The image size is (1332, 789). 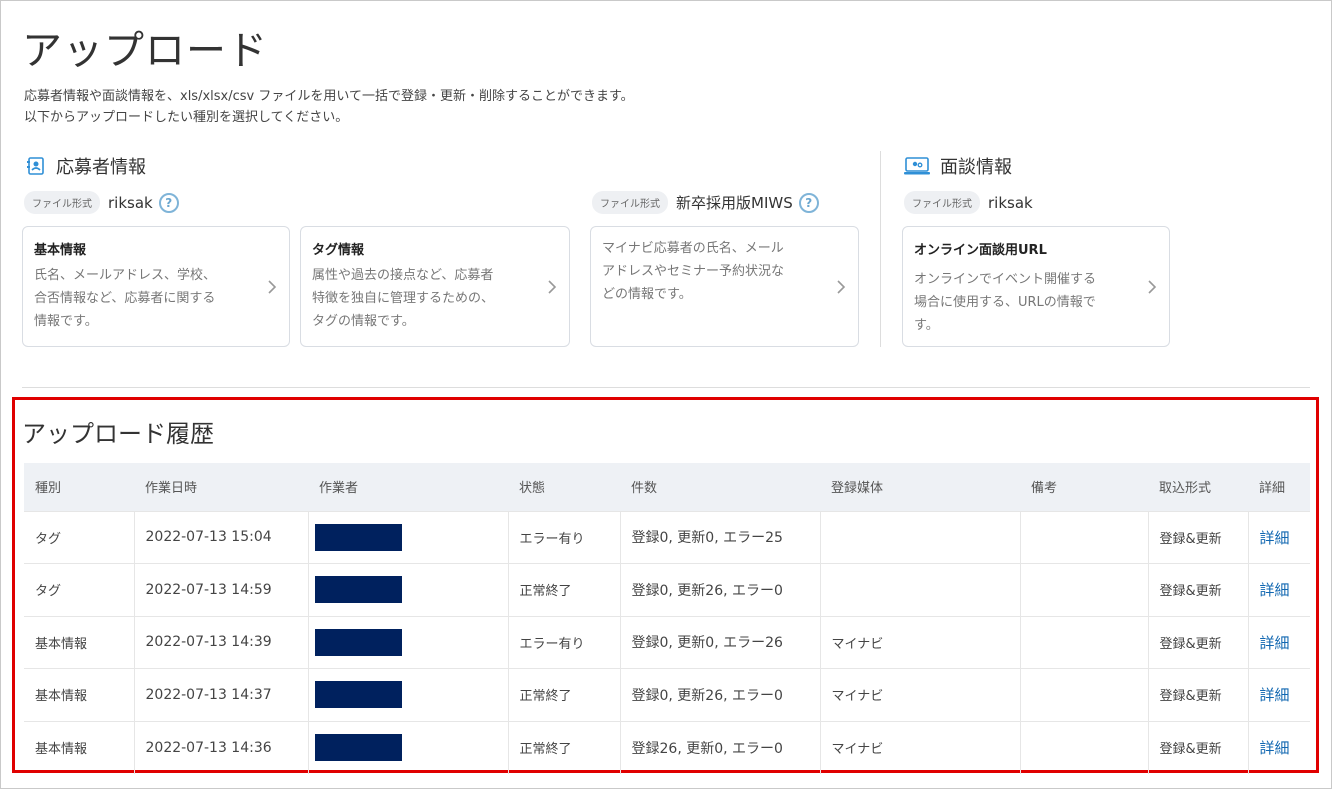 I want to click on column-header: 件数, so click(x=720, y=487).